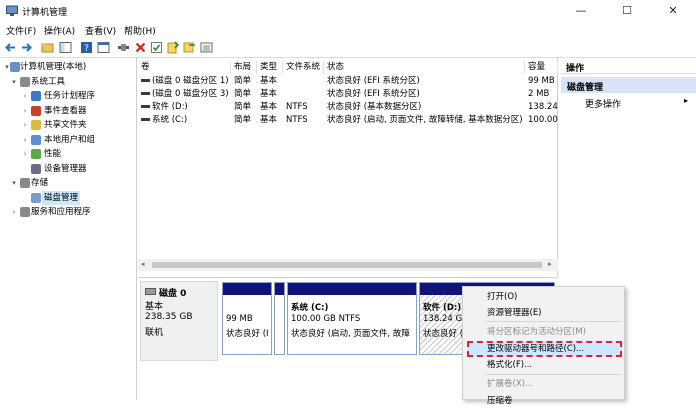 This screenshot has height=410, width=696. What do you see at coordinates (59, 30) in the screenshot?
I see `menu-action: 操作(A)` at bounding box center [59, 30].